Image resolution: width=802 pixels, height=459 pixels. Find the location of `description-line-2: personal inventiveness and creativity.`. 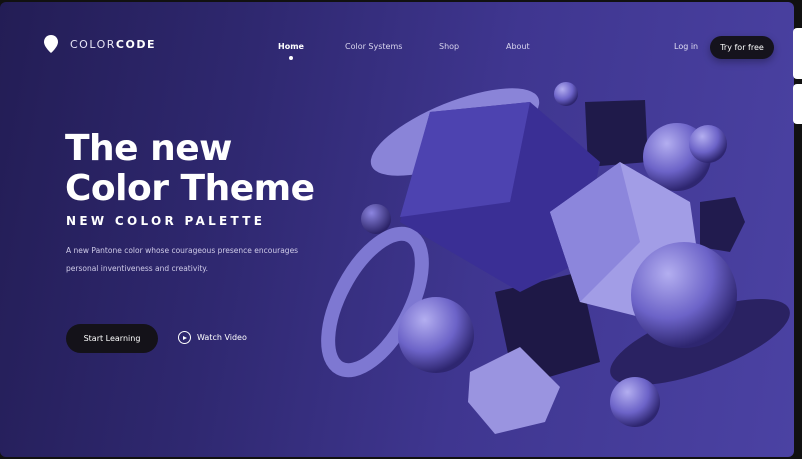

description-line-2: personal inventiveness and creativity. is located at coordinates (137, 268).